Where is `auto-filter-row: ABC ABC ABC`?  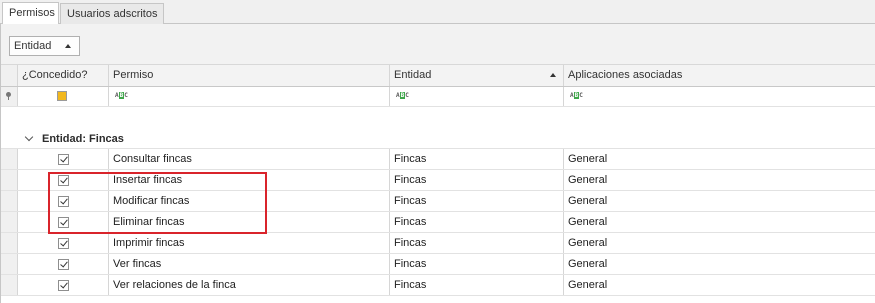
auto-filter-row: ABC ABC ABC is located at coordinates (438, 97).